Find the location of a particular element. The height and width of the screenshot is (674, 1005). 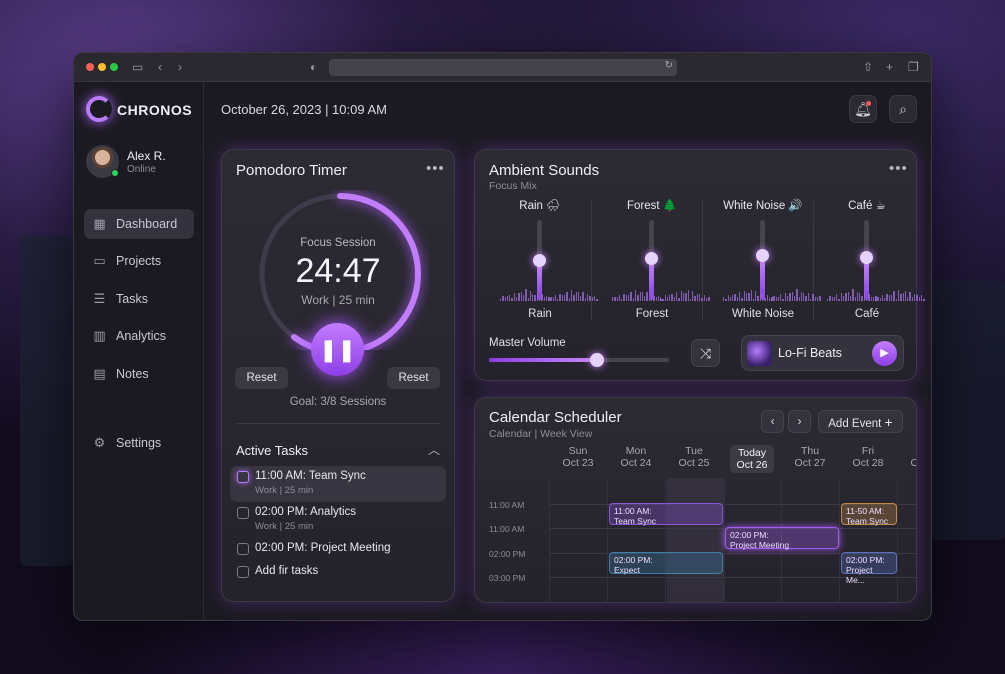

folder-icon: ▭ is located at coordinates (99, 260).